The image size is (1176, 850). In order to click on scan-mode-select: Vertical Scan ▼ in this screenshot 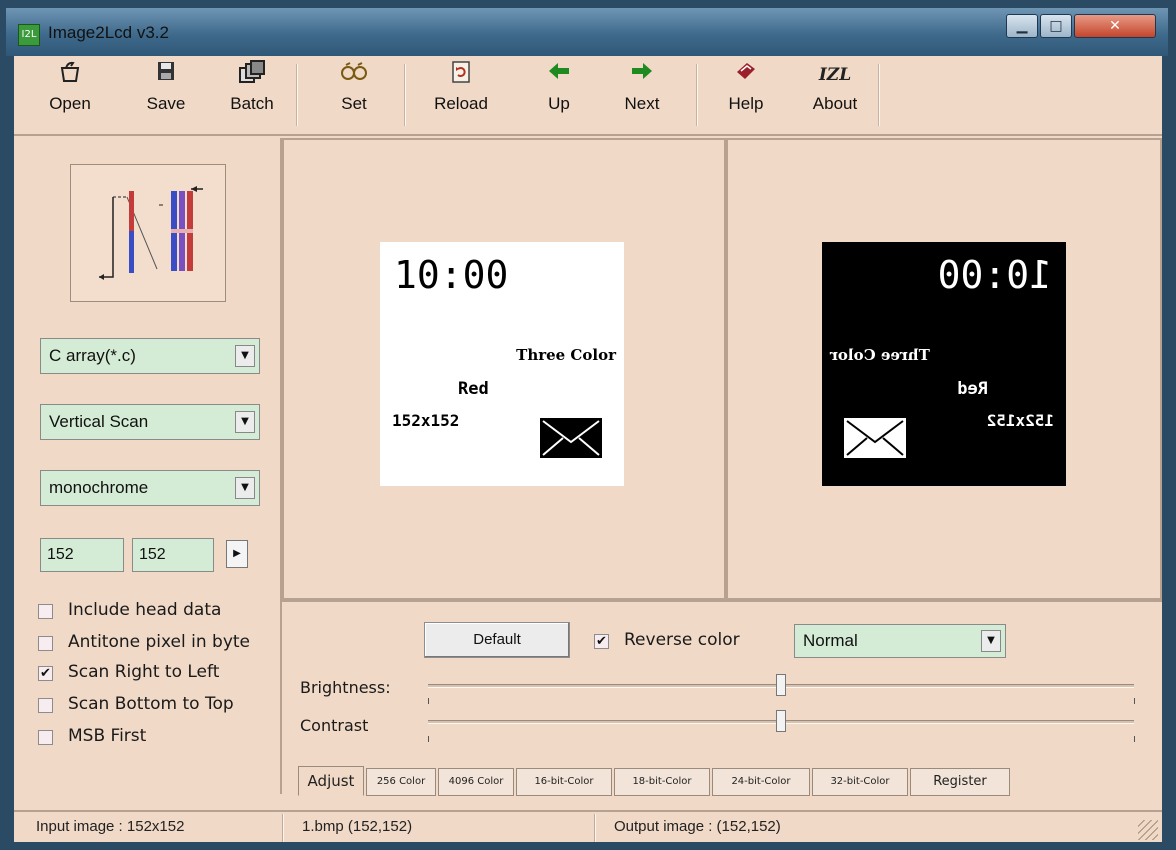, I will do `click(150, 422)`.